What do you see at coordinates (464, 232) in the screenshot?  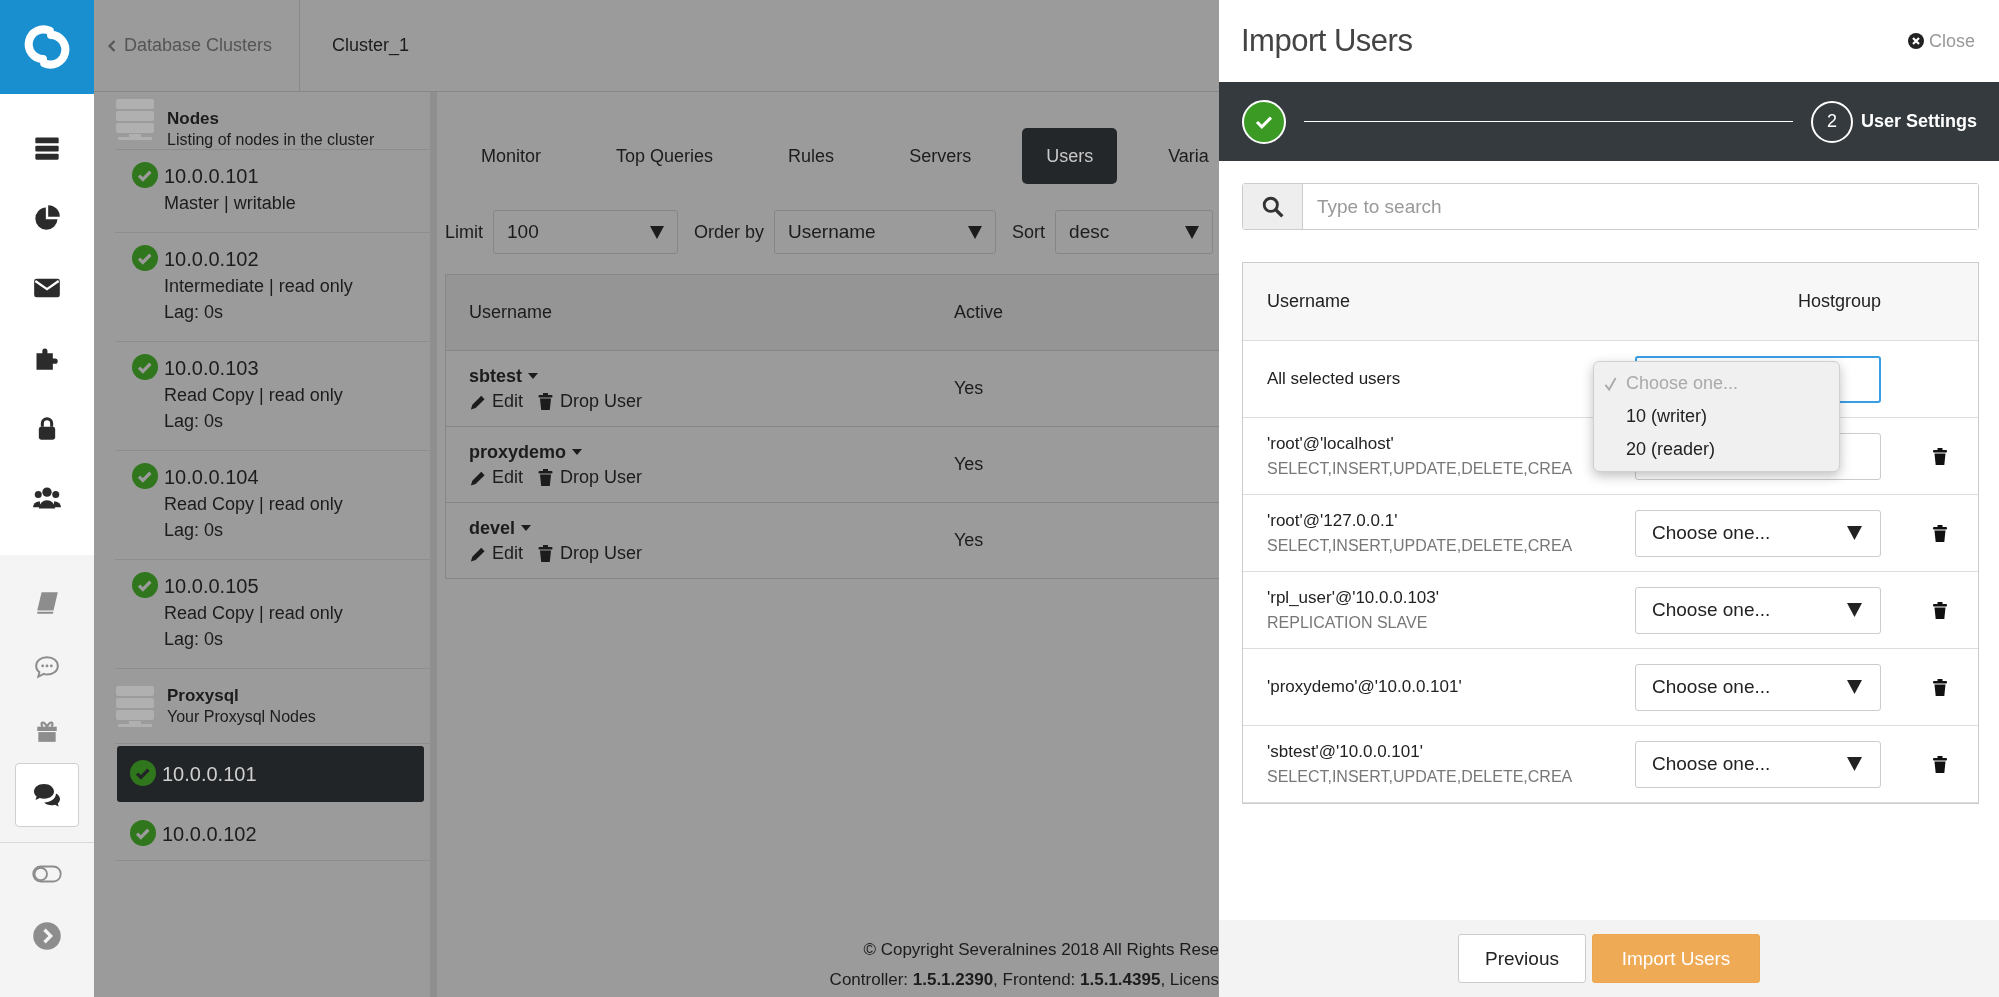 I see `filter-label: Limit` at bounding box center [464, 232].